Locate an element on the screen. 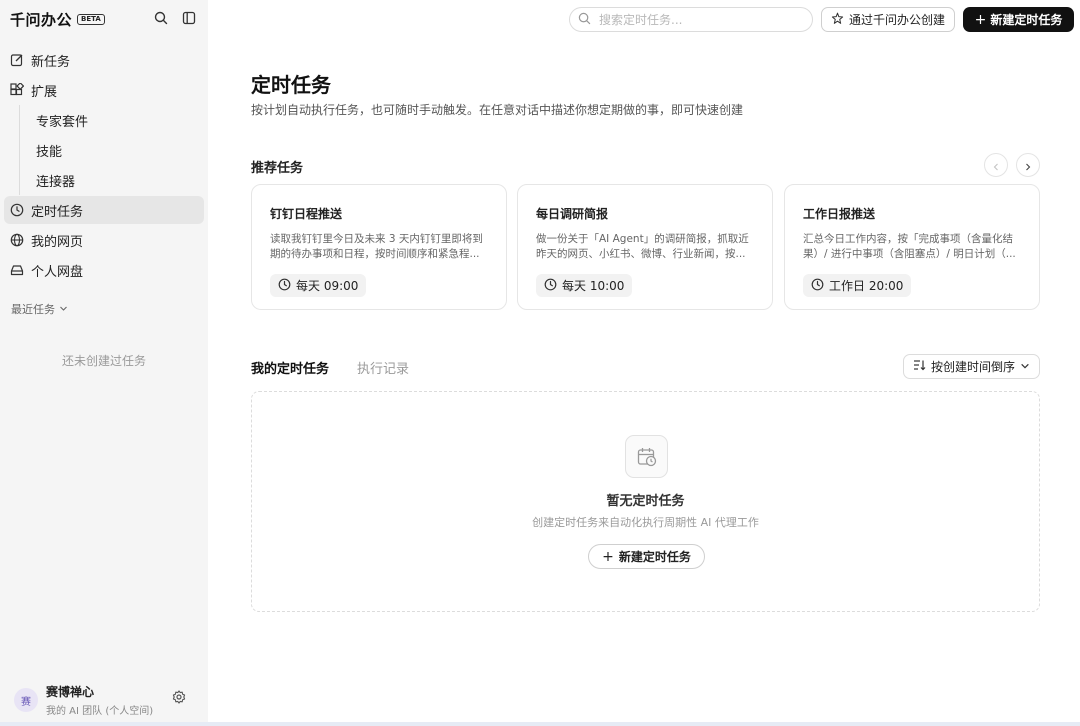 The image size is (1080, 726). user-team: 我的 AI 团队 (个人空间) is located at coordinates (100, 711).